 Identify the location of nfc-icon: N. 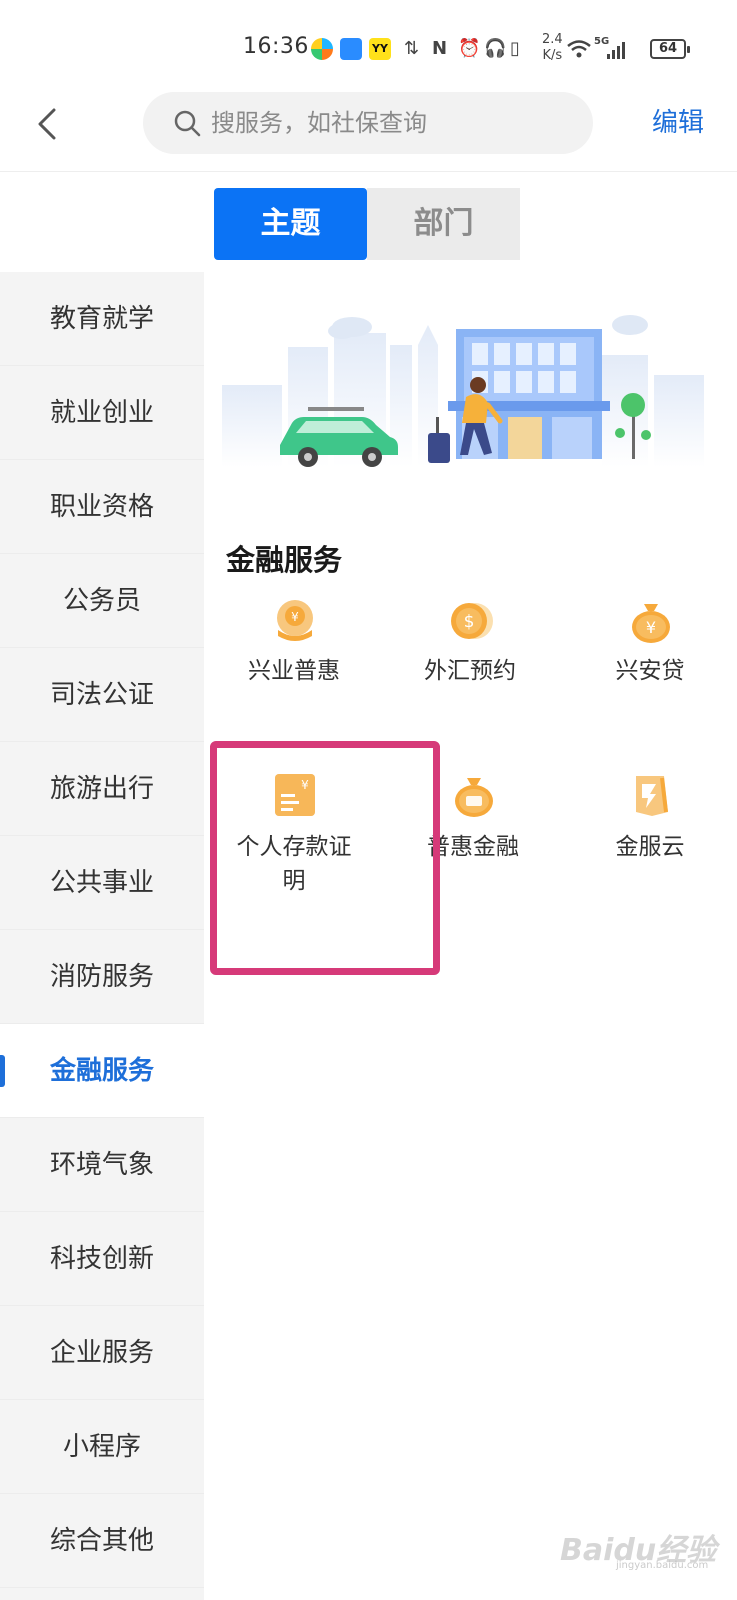
(440, 48).